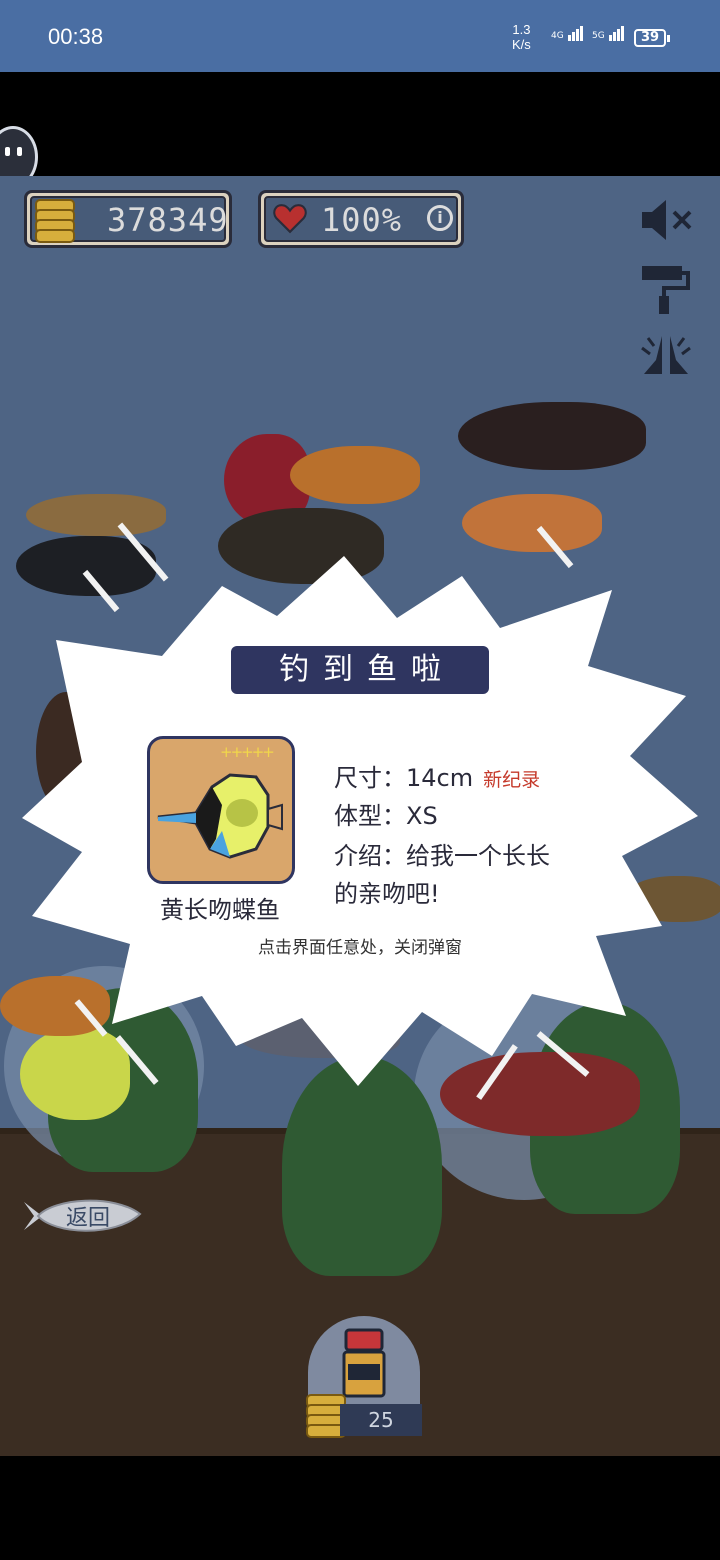 The height and width of the screenshot is (1560, 720). I want to click on fish-black-red-spotted, so click(552, 436).